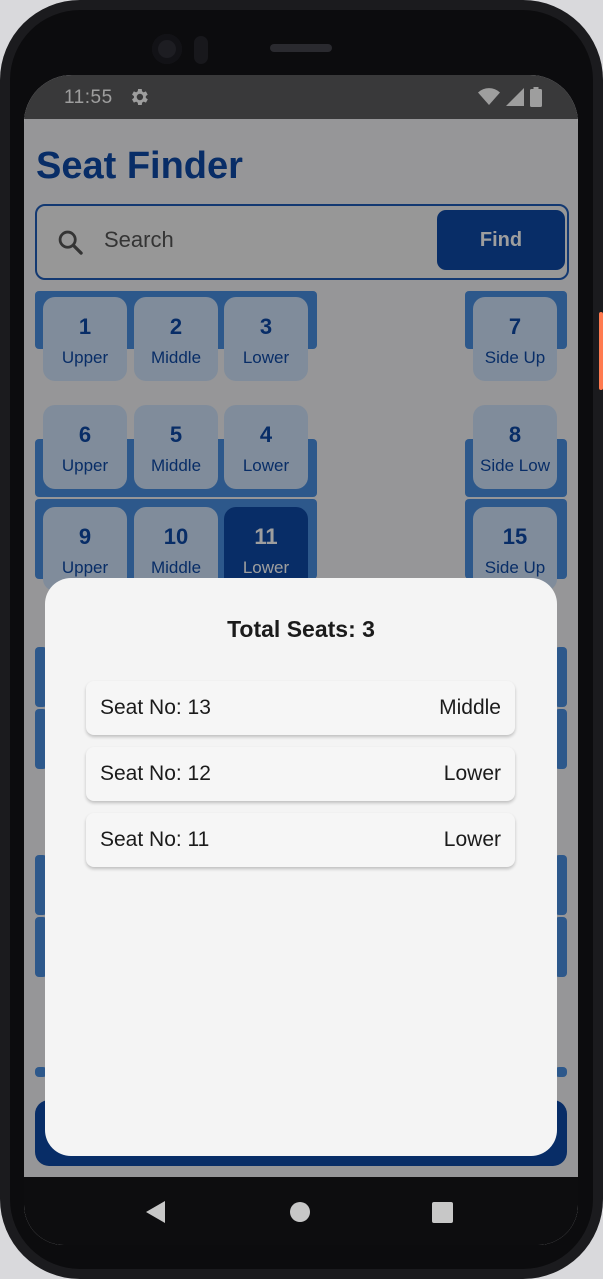 The image size is (603, 1279). I want to click on list-item: Seat No: 13 Middle, so click(300, 708).